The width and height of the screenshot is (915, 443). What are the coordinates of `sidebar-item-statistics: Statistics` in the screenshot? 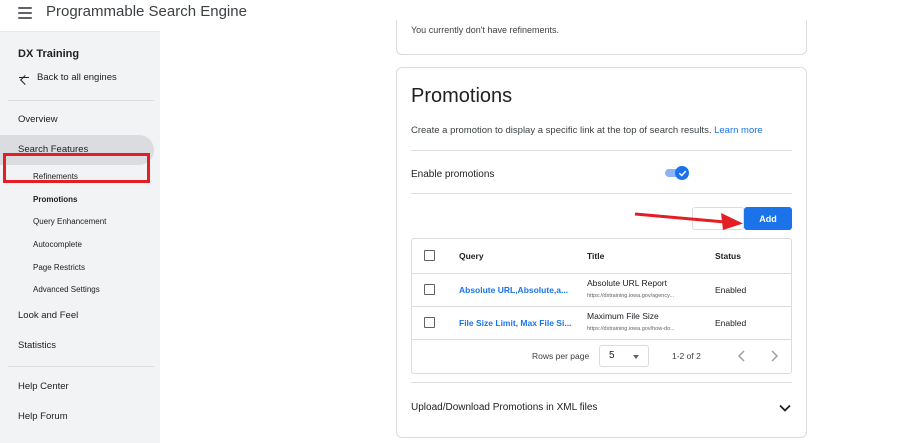 It's located at (37, 345).